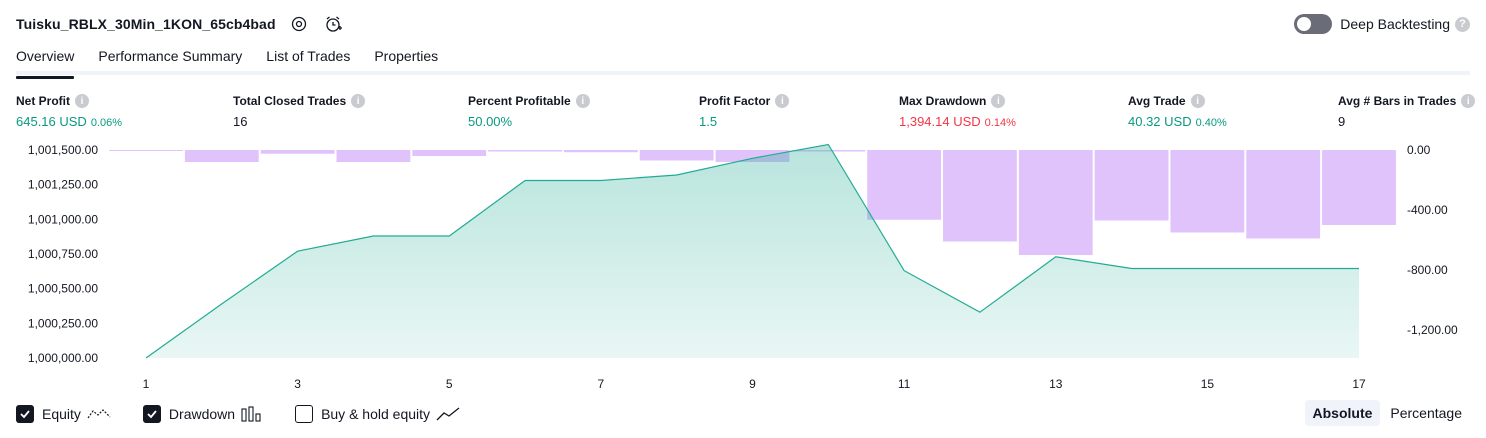  What do you see at coordinates (25, 414) in the screenshot?
I see `equity-checkbox` at bounding box center [25, 414].